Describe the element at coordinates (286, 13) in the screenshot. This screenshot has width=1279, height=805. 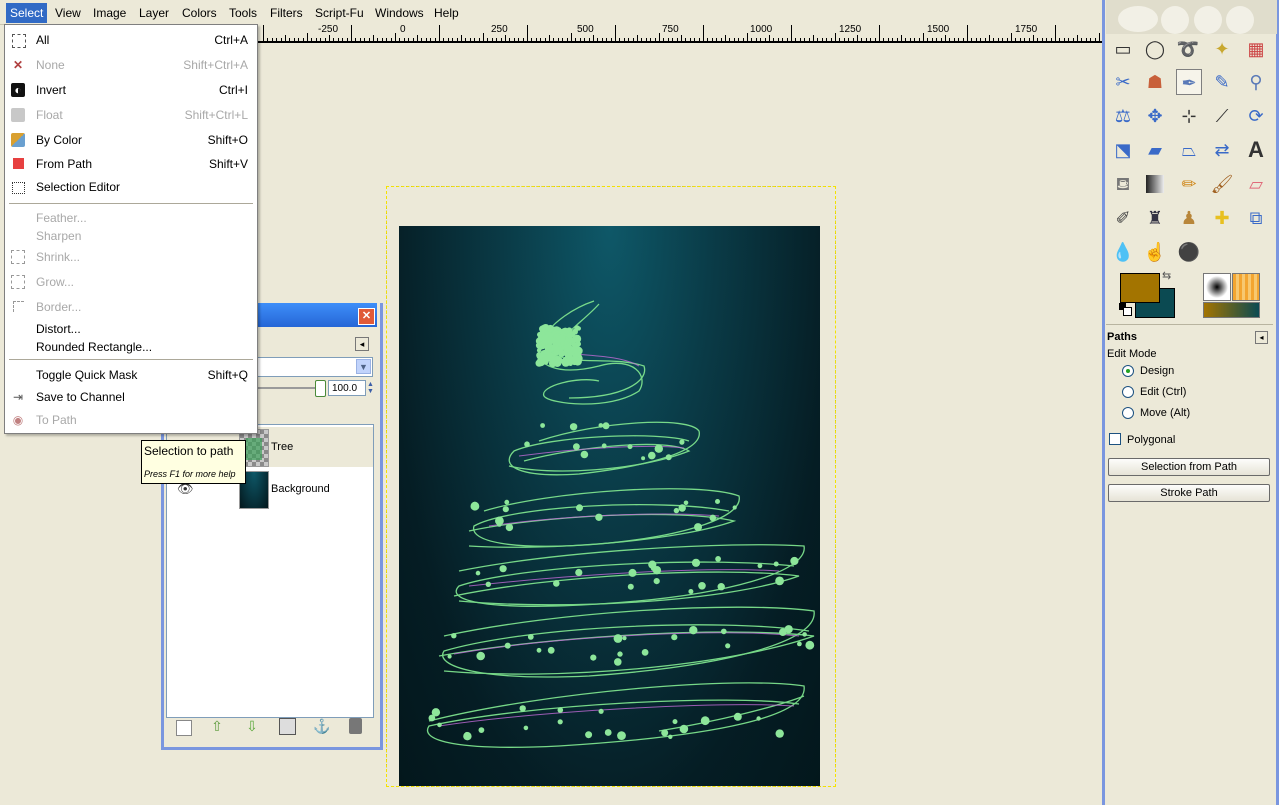
I see `menu-filters: Filters` at that location.